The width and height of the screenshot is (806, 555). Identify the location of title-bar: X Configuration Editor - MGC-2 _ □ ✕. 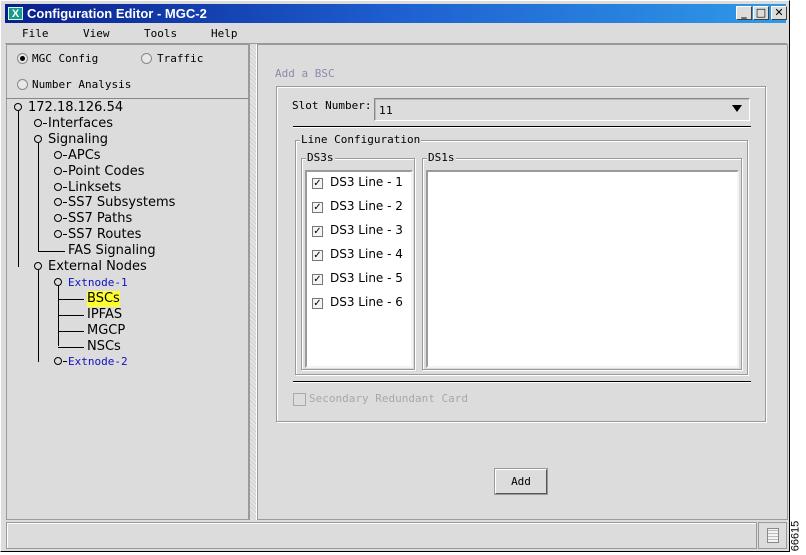
(396, 13).